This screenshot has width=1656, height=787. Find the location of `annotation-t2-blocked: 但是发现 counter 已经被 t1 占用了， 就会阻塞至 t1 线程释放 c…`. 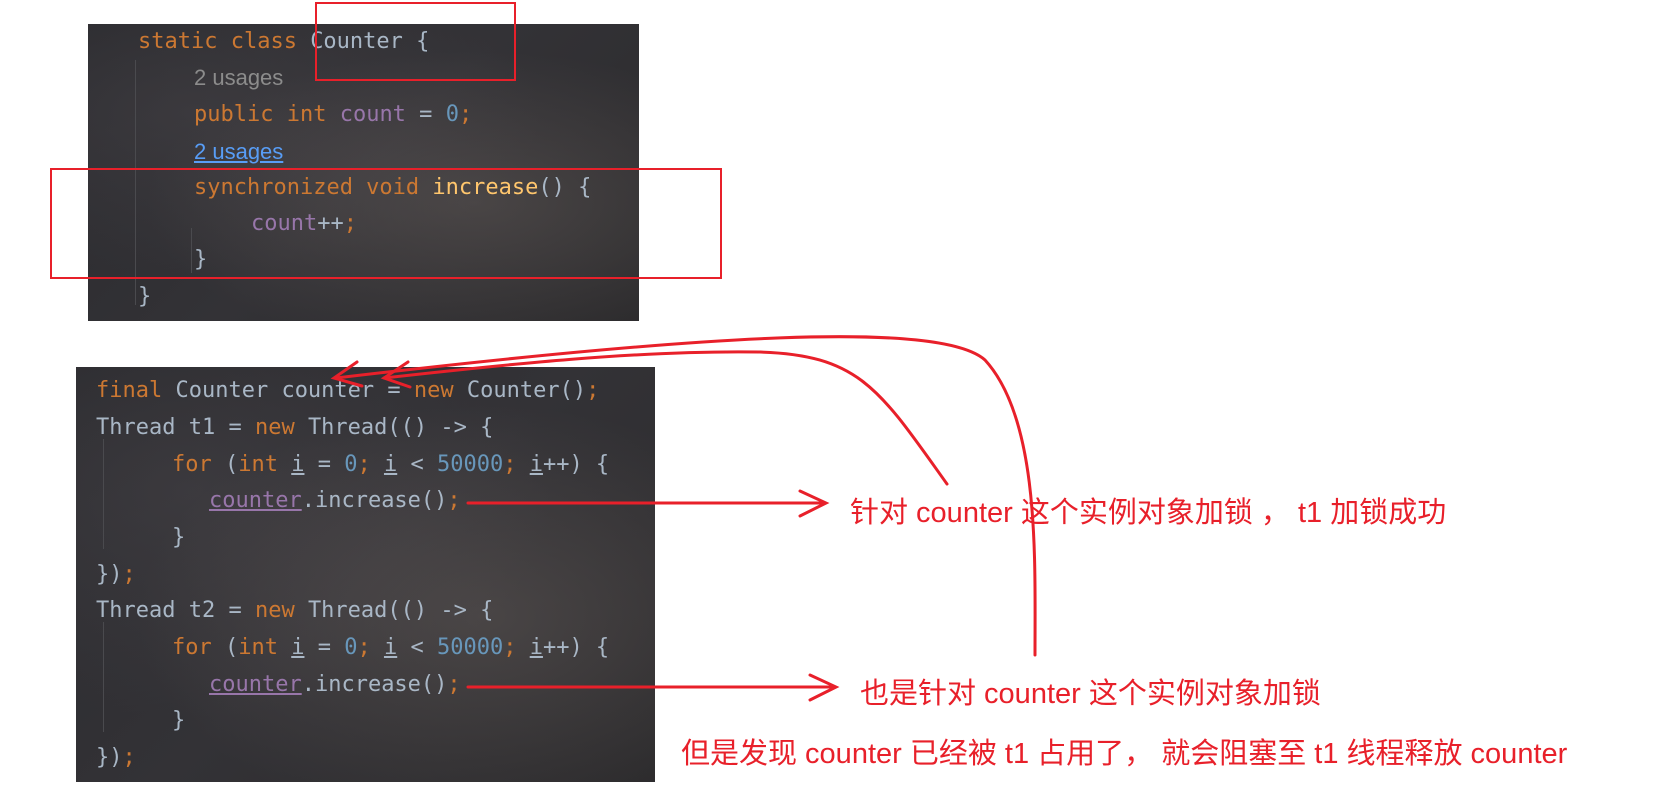

annotation-t2-blocked: 但是发现 counter 已经被 t1 占用了， 就会阻塞至 t1 线程释放 c… is located at coordinates (1124, 754).